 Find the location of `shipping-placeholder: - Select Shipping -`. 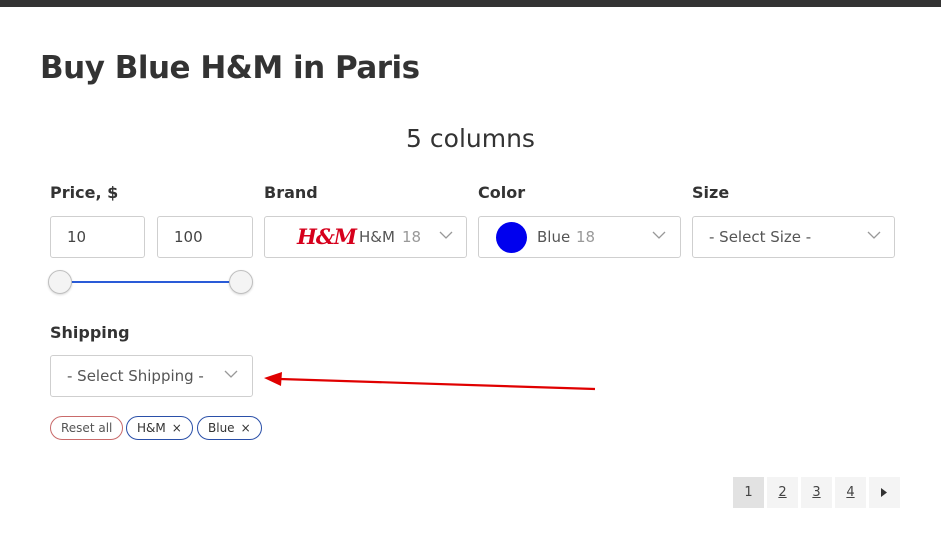

shipping-placeholder: - Select Shipping - is located at coordinates (135, 376).